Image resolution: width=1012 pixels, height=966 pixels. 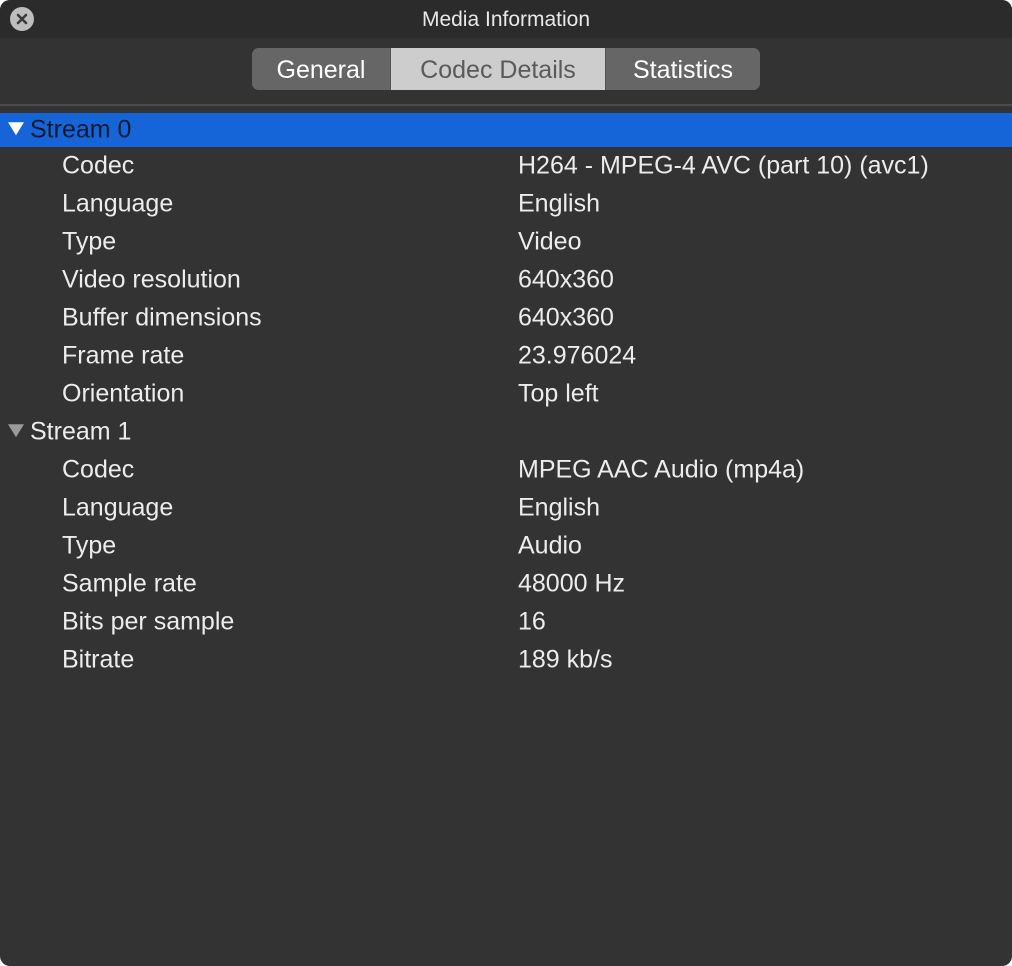 I want to click on window-title: Media Information, so click(x=506, y=19).